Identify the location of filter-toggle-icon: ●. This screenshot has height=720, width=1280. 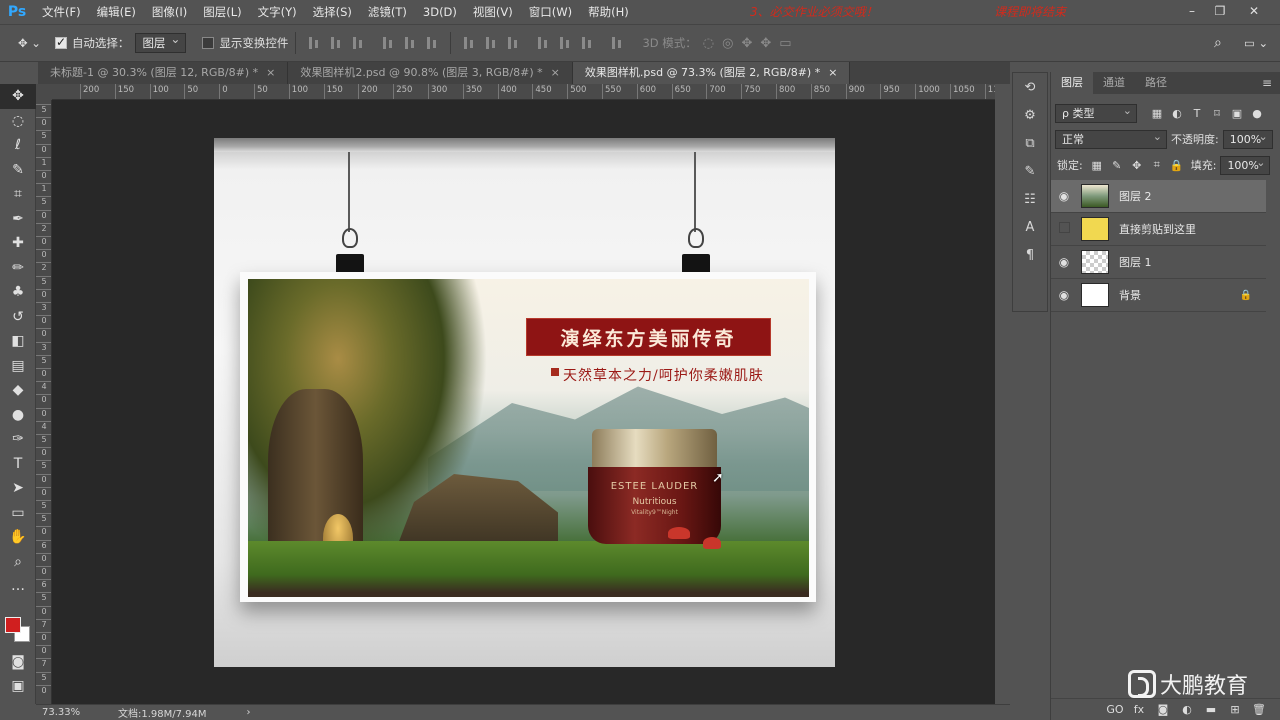
(1257, 113).